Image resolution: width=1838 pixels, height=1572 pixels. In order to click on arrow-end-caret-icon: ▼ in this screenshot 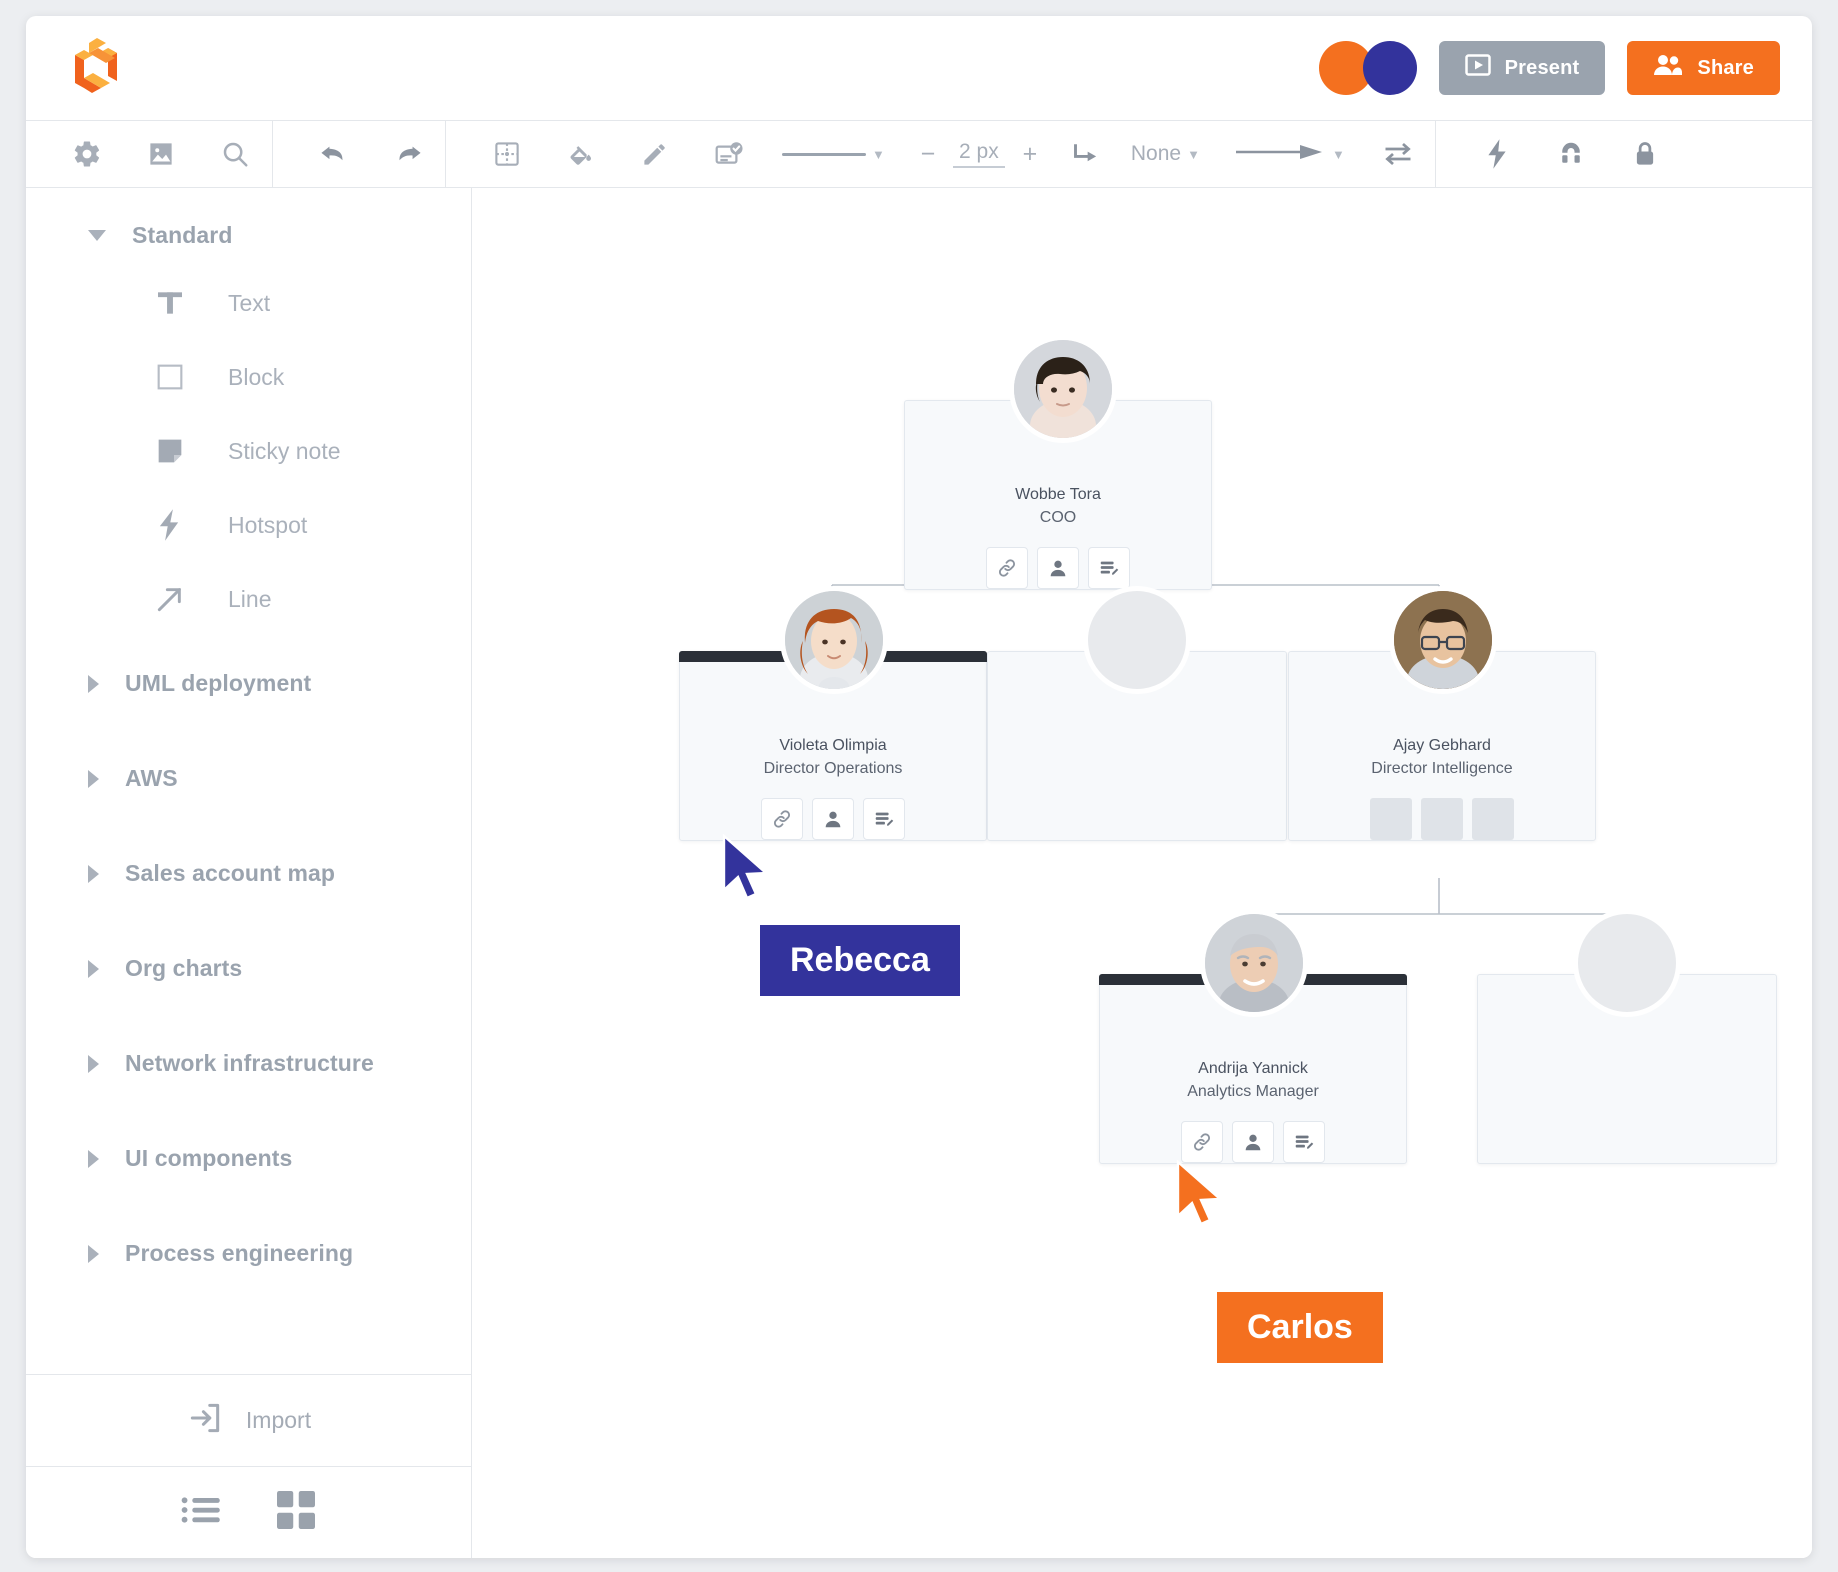, I will do `click(1343, 154)`.